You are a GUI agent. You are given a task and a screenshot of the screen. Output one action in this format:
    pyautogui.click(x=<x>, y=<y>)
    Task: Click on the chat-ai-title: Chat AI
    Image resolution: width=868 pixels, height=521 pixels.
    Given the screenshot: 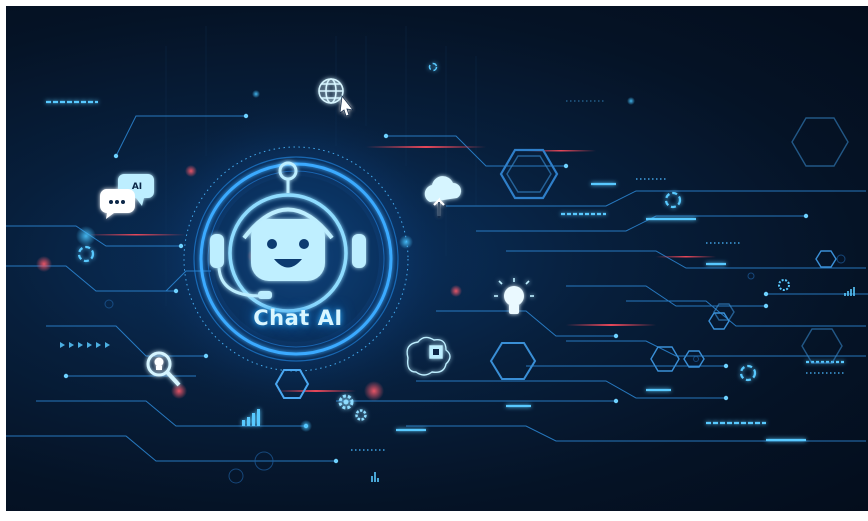 What is the action you would take?
    pyautogui.click(x=298, y=318)
    